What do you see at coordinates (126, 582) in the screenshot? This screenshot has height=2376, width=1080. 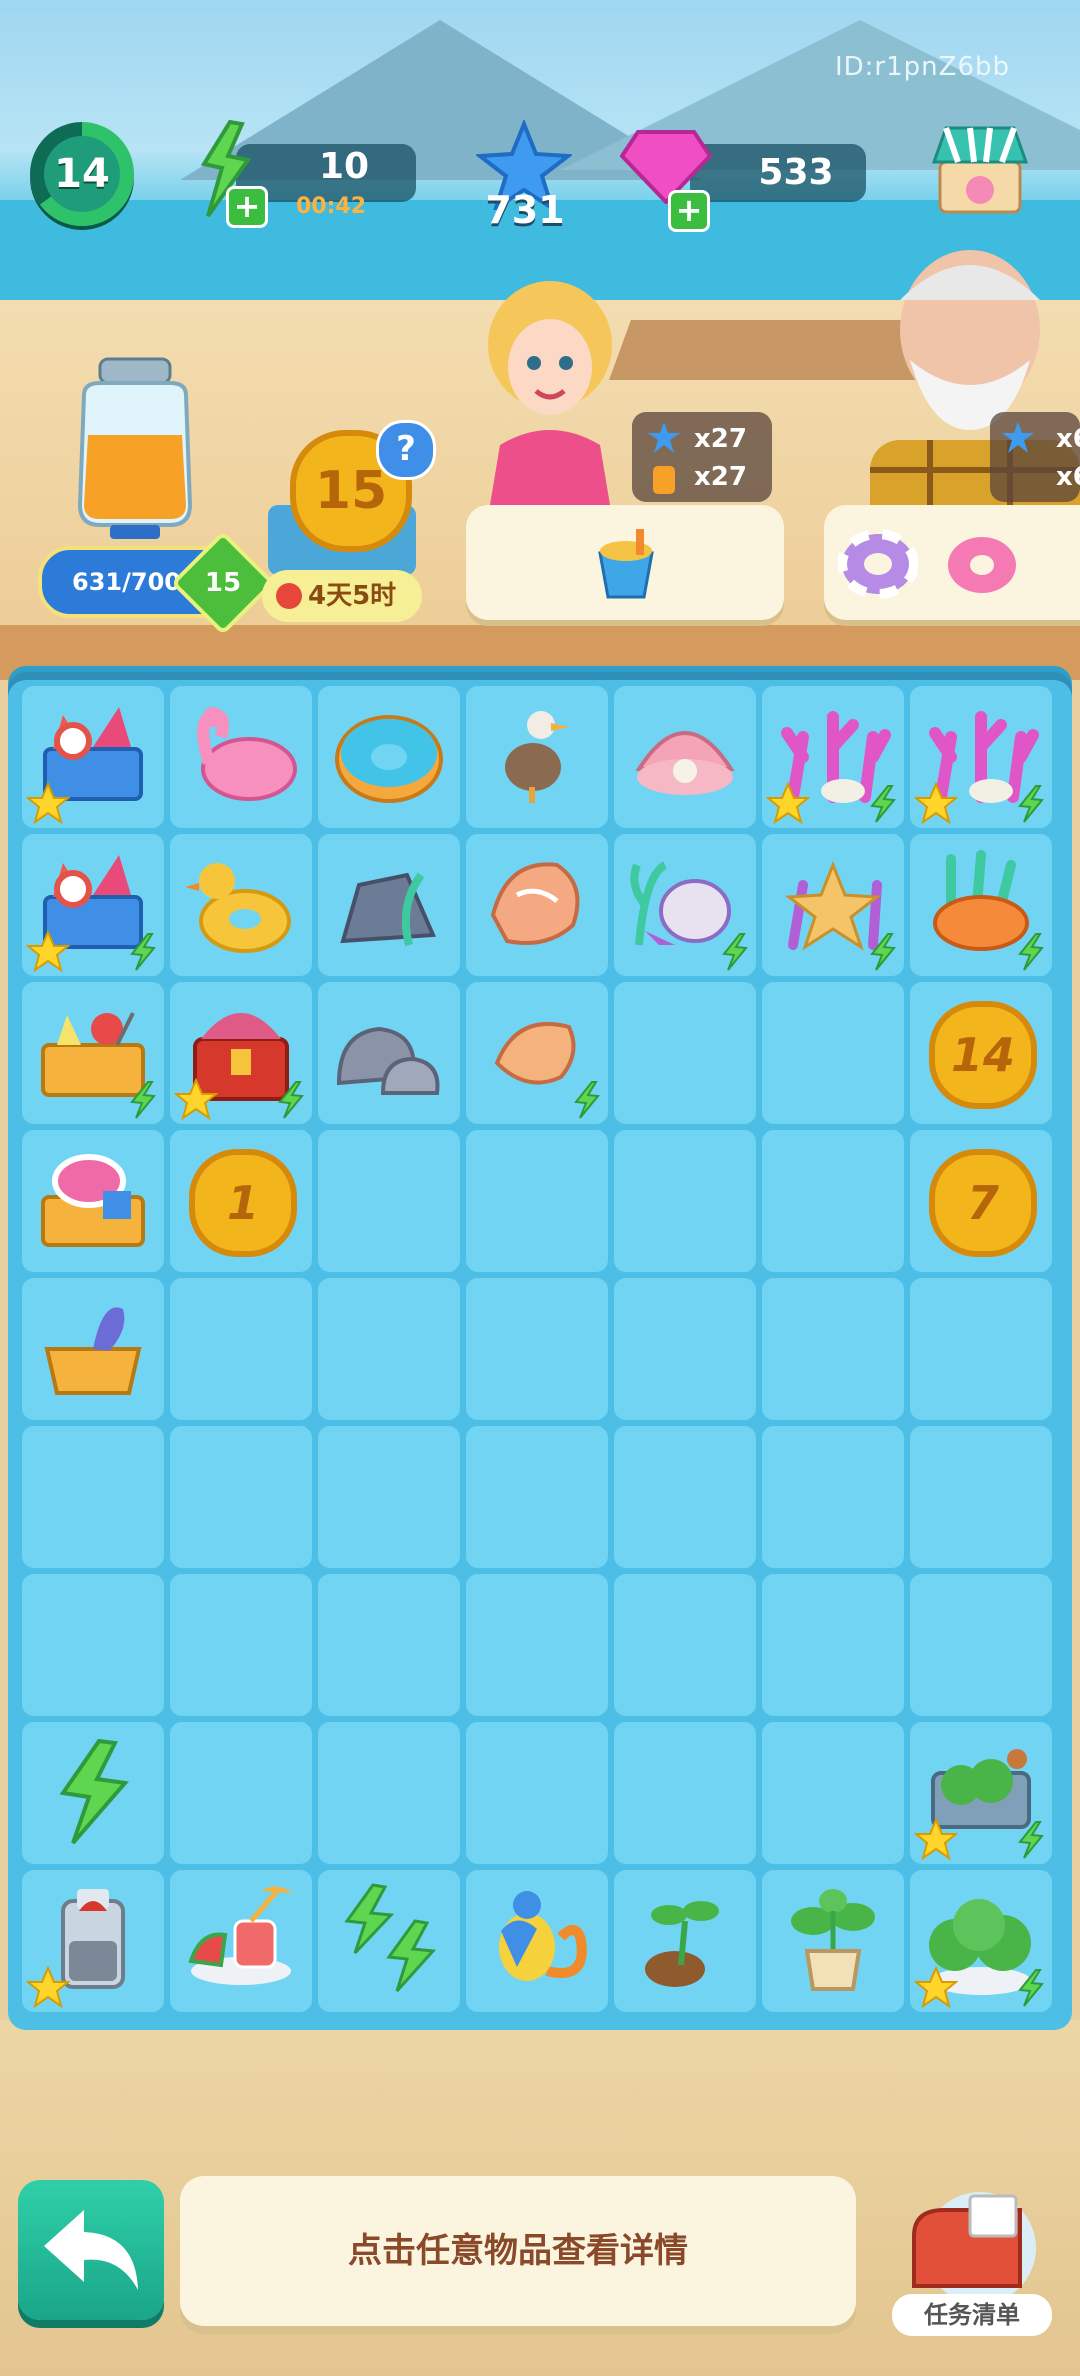 I see `jar-progress-text: 631/700` at bounding box center [126, 582].